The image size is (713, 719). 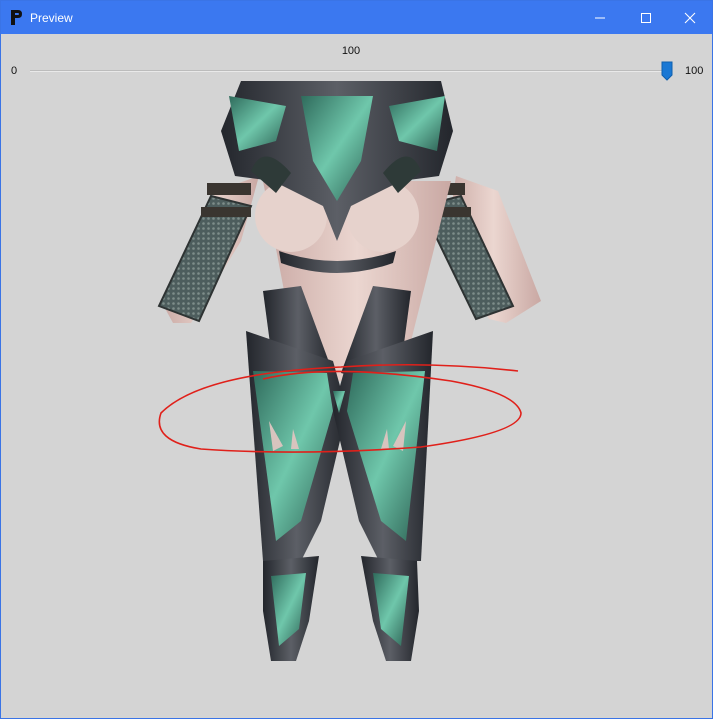 What do you see at coordinates (16, 17) in the screenshot?
I see `app-logo-icon` at bounding box center [16, 17].